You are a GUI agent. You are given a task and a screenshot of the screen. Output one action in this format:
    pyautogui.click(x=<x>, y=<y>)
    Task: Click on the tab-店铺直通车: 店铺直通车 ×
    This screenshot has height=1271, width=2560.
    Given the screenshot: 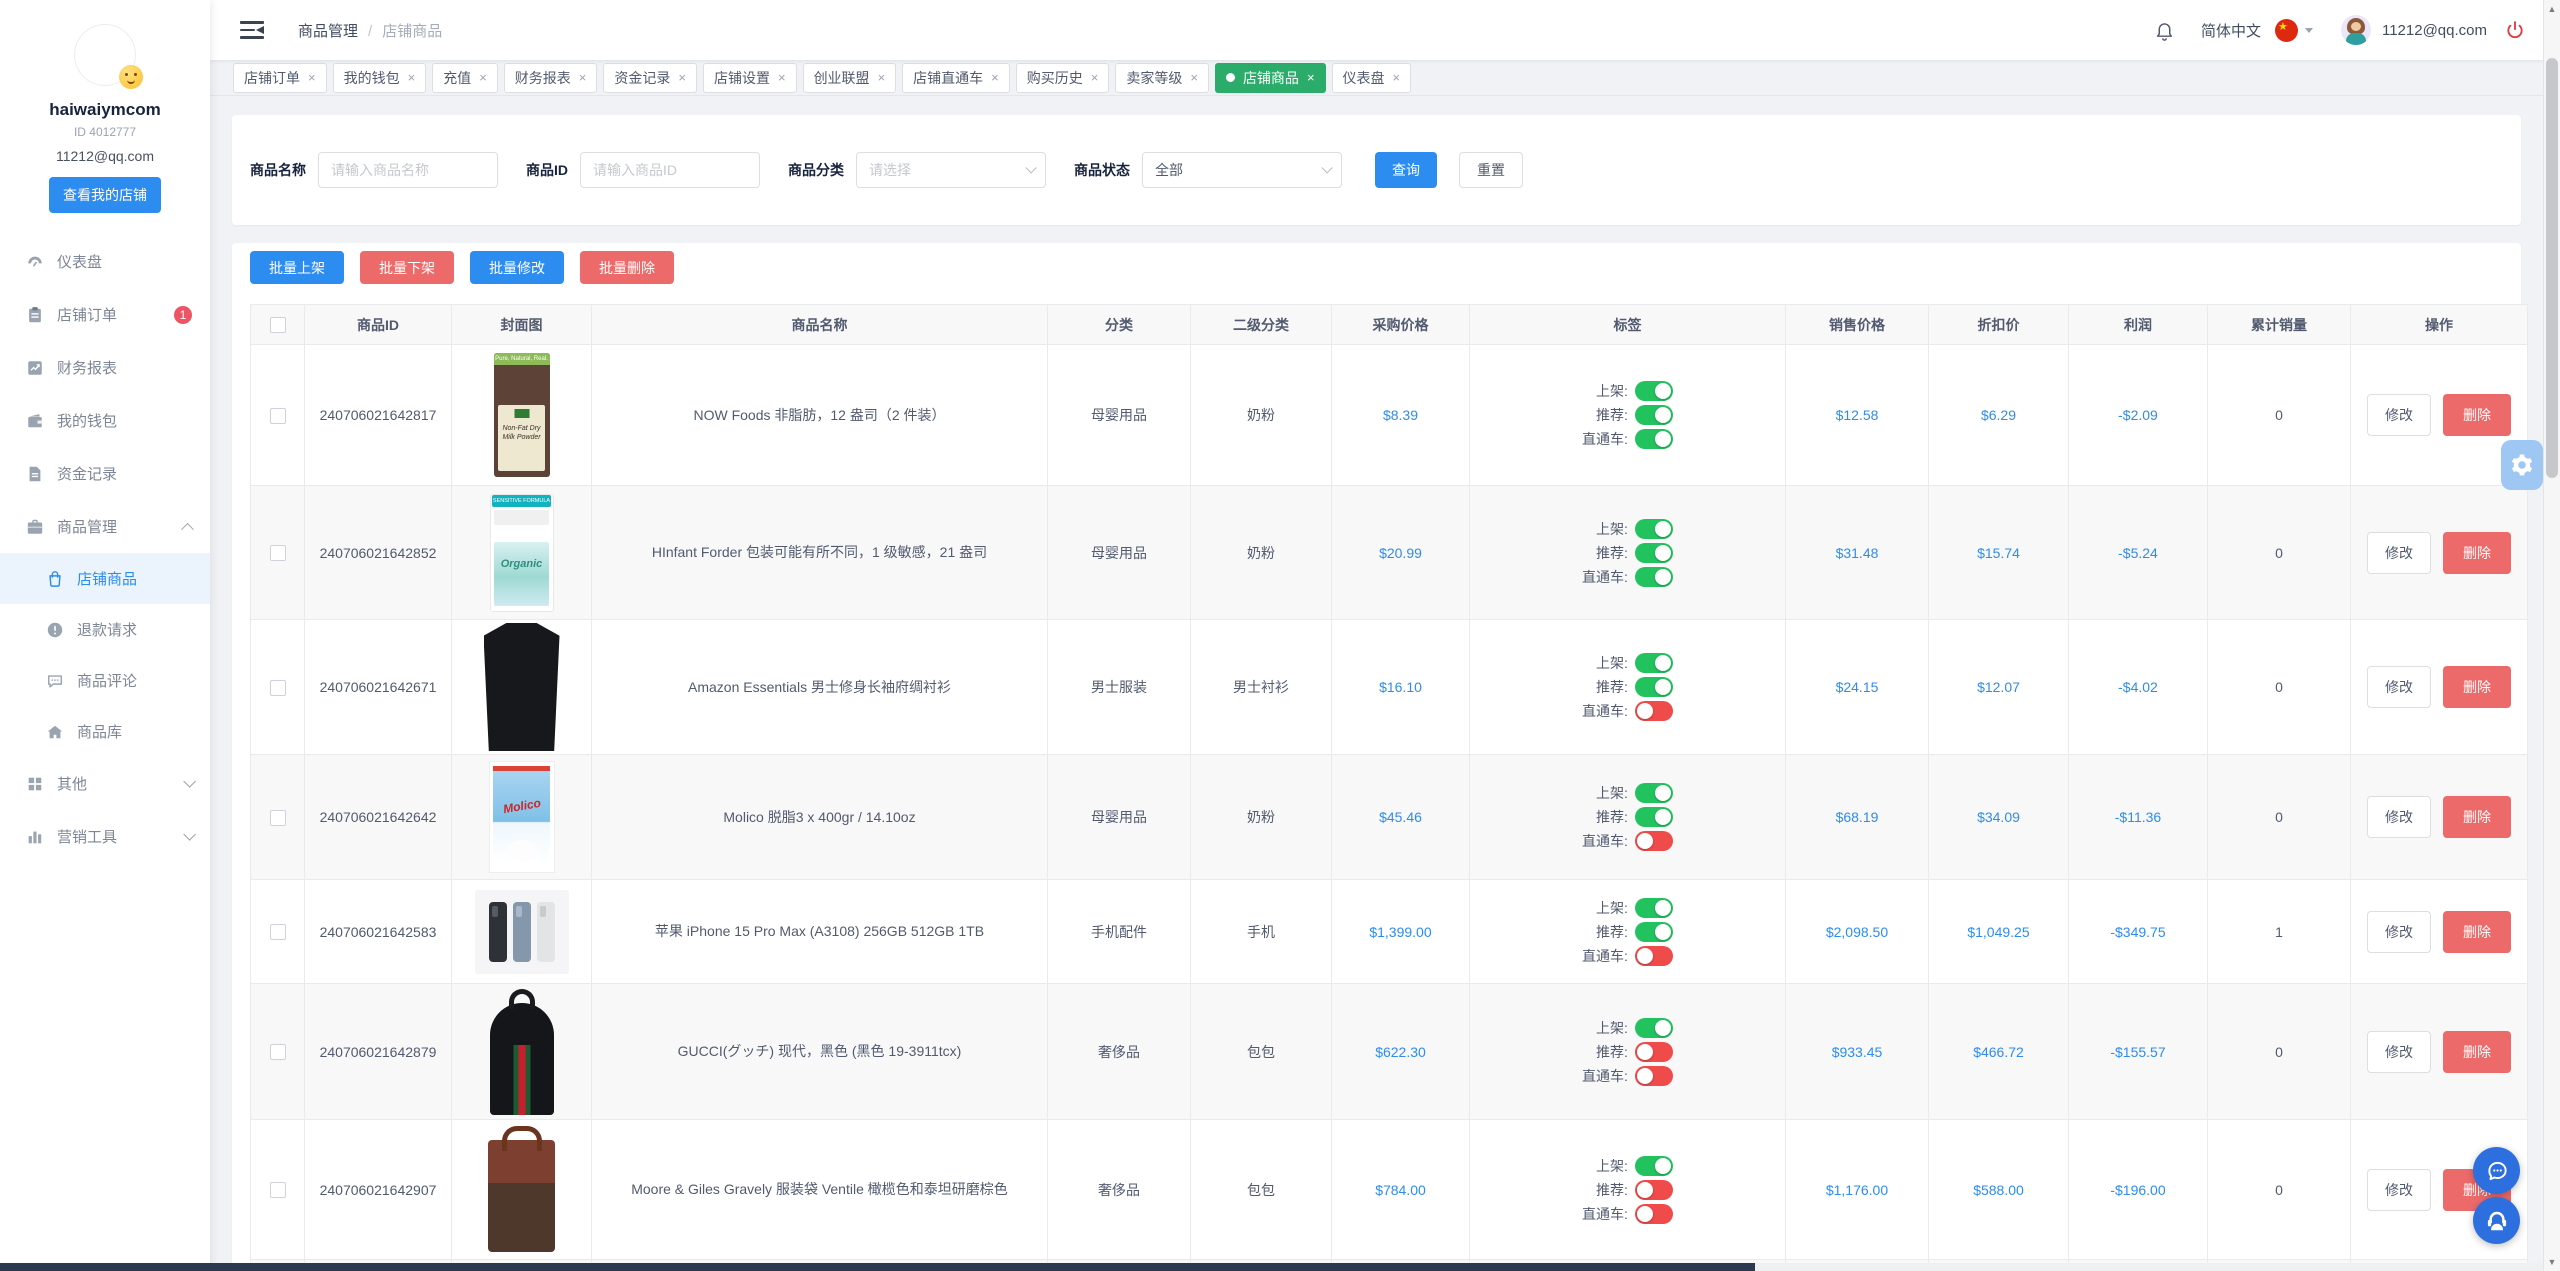 What is the action you would take?
    pyautogui.click(x=956, y=77)
    